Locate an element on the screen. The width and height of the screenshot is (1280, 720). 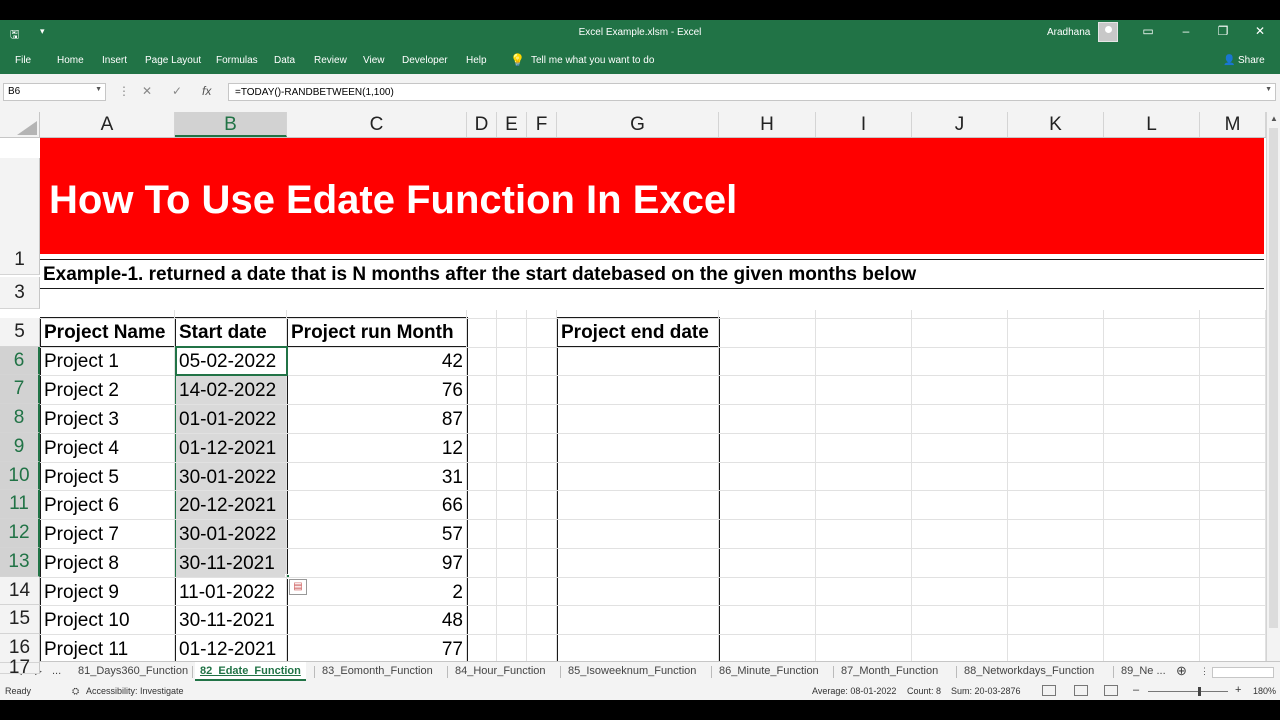
tab-view: View is located at coordinates (374, 60).